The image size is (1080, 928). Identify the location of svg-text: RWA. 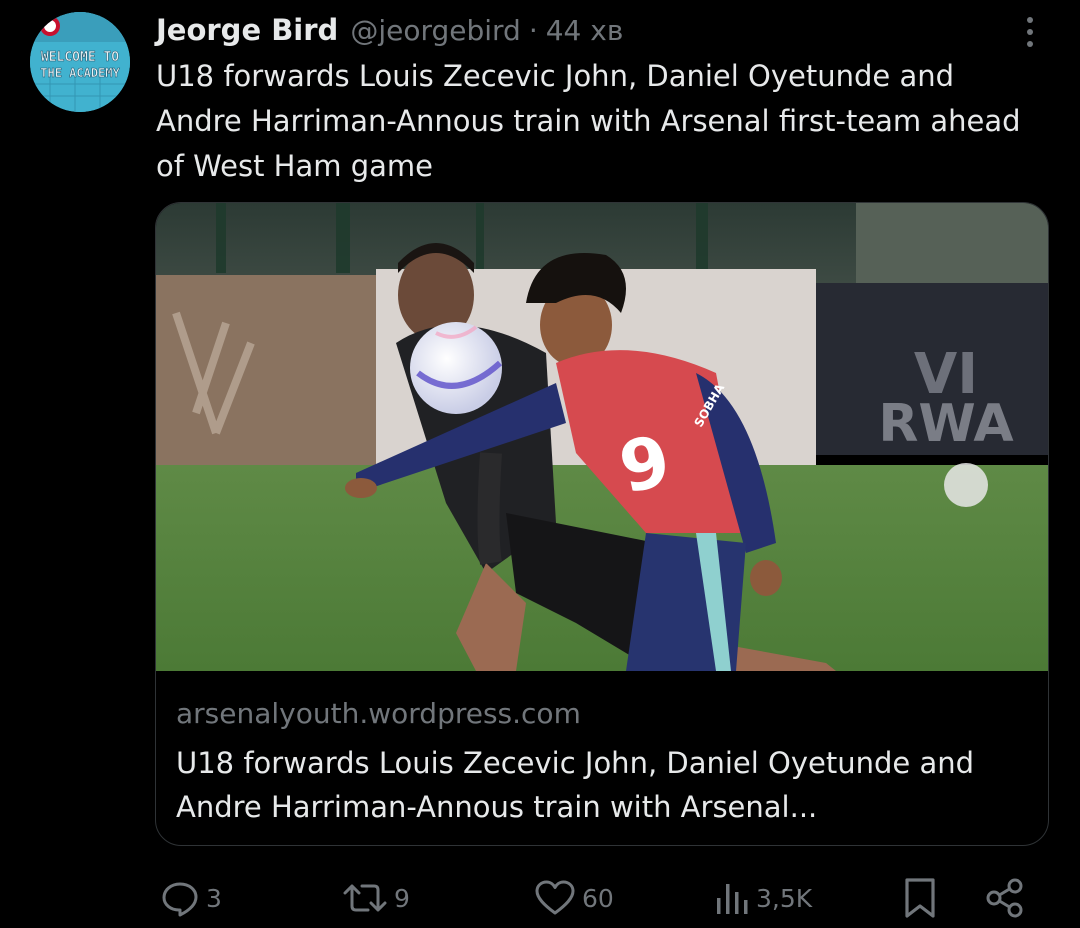
(945, 424).